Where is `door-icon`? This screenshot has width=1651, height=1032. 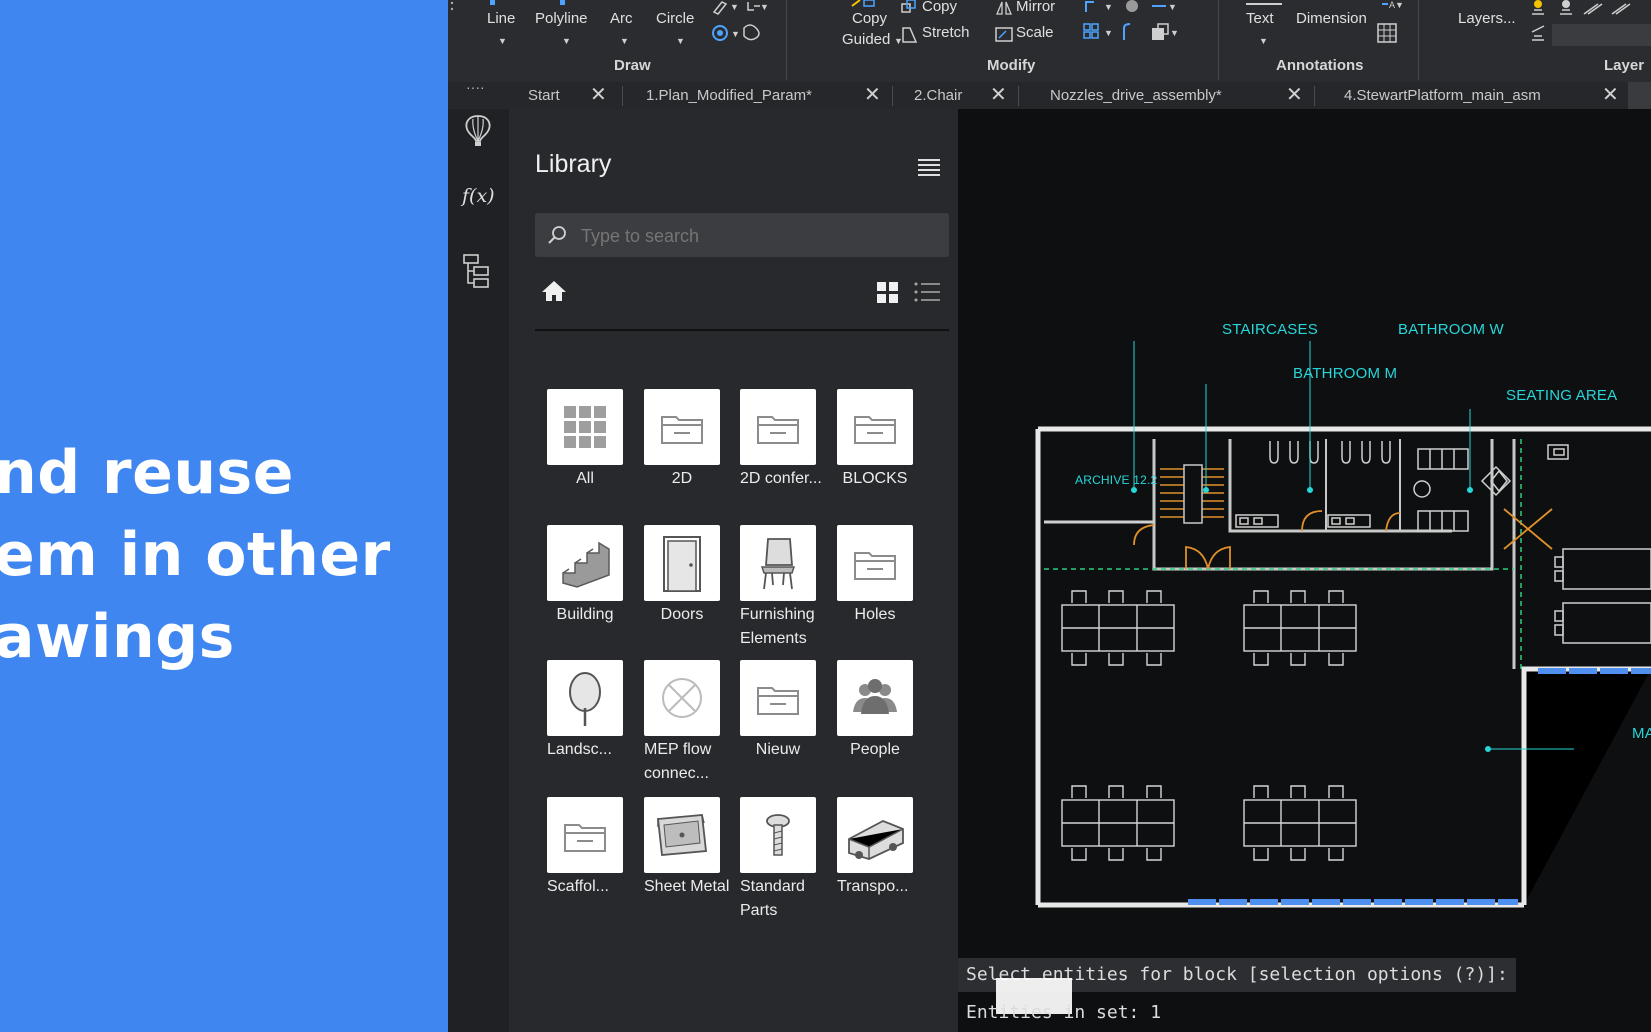 door-icon is located at coordinates (682, 564).